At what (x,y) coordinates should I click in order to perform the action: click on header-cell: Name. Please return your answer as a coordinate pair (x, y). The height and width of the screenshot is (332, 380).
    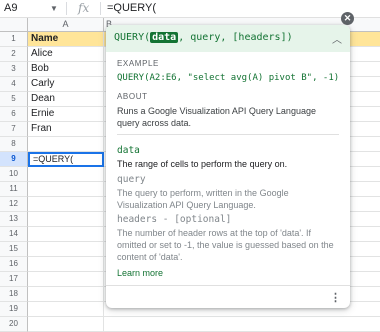
    Looking at the image, I should click on (66, 39).